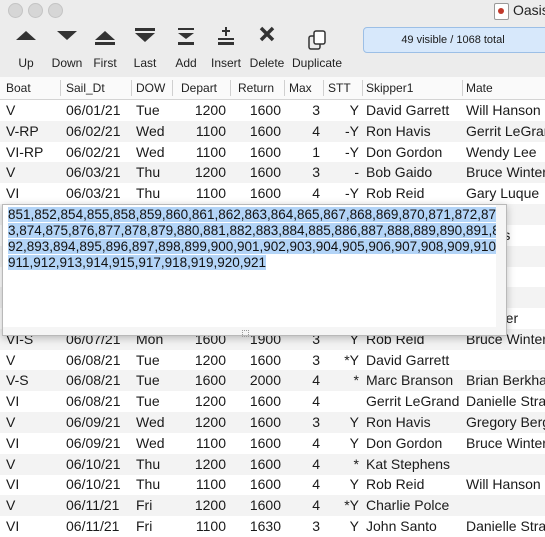 The width and height of the screenshot is (545, 537). I want to click on cell-boat: V-S, so click(32, 380).